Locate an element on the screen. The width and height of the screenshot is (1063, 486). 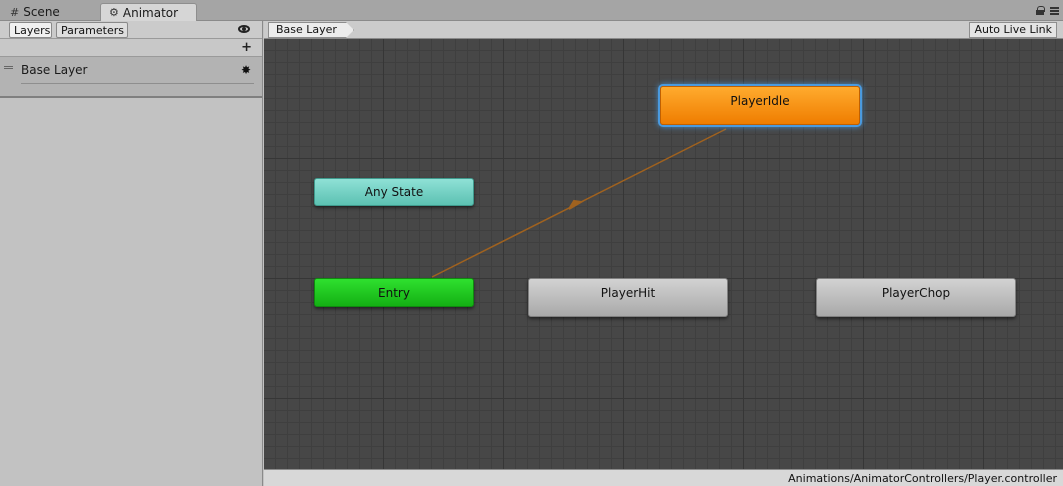
state-label: Any State is located at coordinates (394, 192).